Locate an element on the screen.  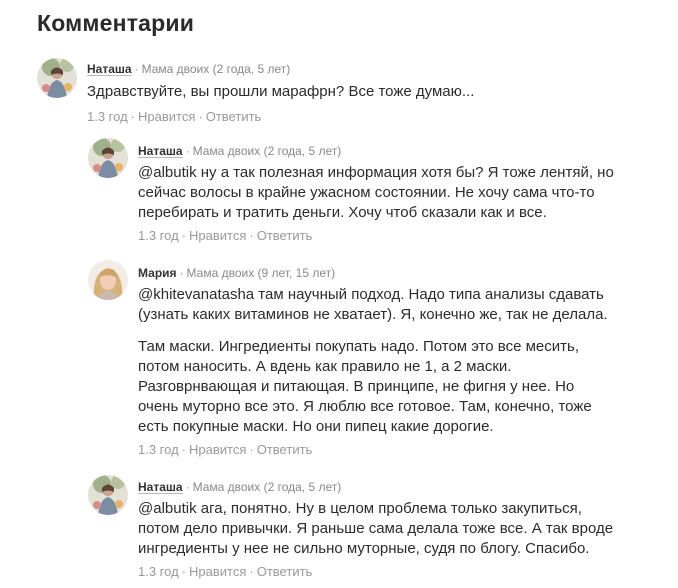
section-title: Комментарии is located at coordinates (116, 23).